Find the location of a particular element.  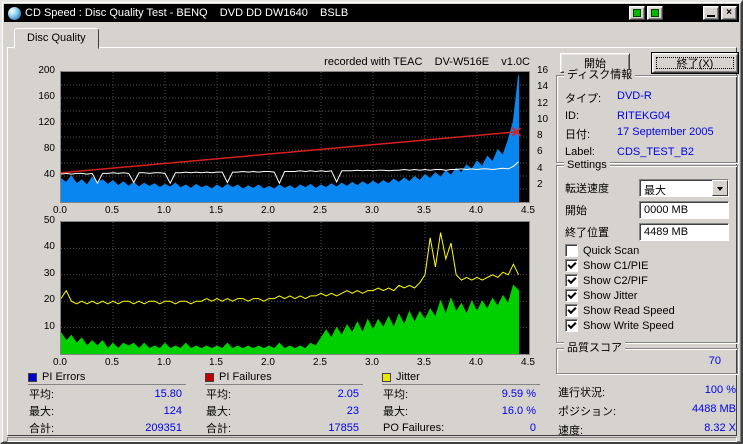

axis-tick-label: 1.0 is located at coordinates (164, 362).